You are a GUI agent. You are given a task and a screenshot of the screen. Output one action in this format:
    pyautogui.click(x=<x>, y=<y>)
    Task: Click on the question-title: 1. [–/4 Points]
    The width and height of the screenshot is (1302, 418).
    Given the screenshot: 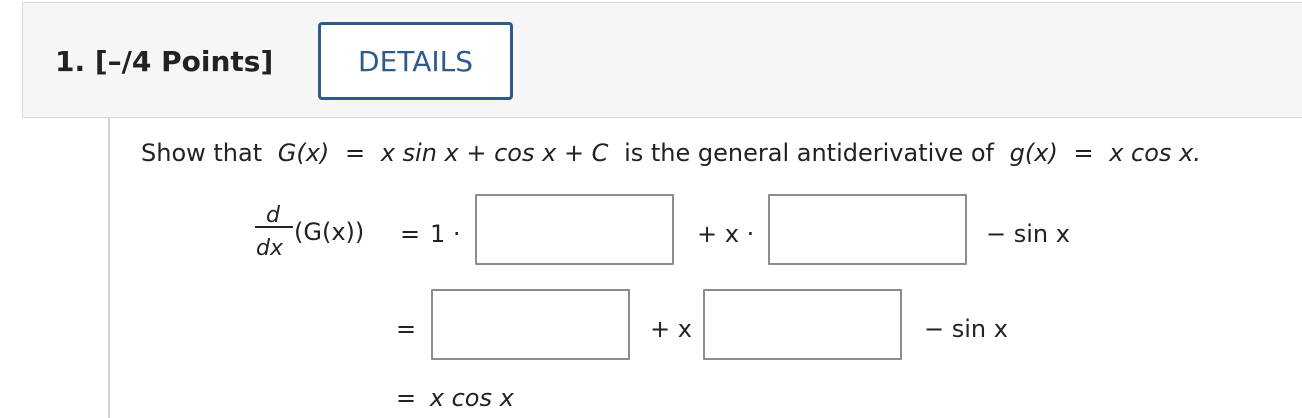 What is the action you would take?
    pyautogui.click(x=164, y=61)
    